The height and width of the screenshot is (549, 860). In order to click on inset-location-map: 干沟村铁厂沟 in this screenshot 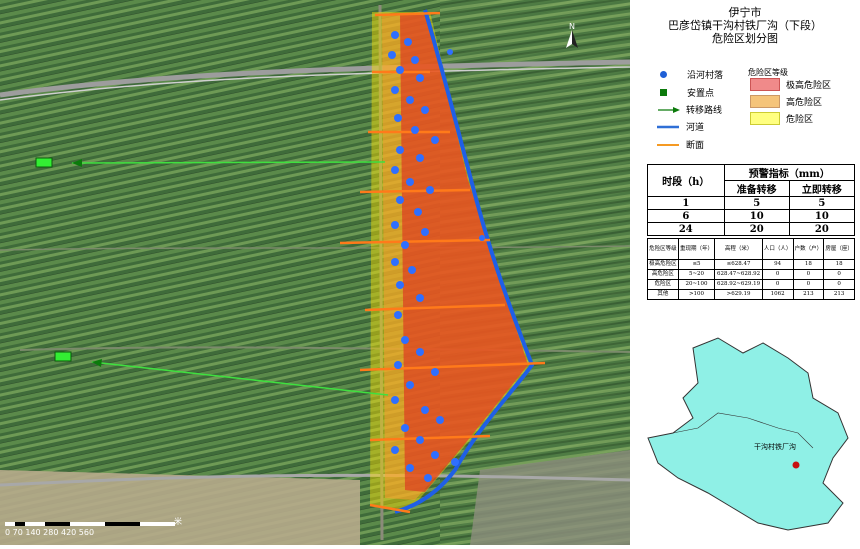, I will do `click(747, 428)`.